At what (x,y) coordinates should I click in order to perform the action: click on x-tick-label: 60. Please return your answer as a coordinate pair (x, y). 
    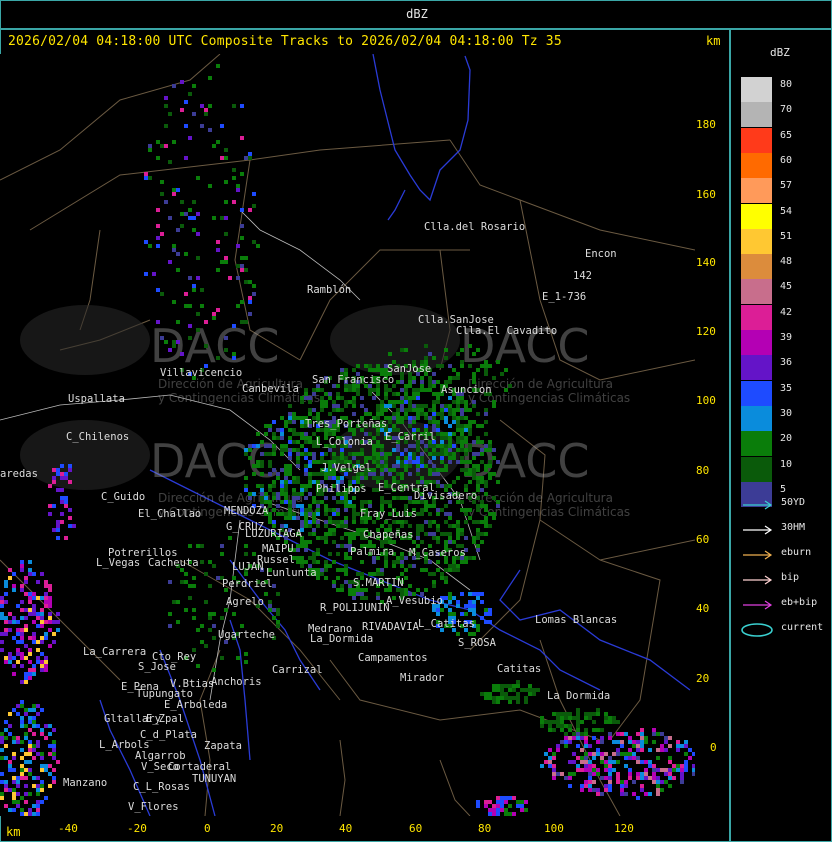
    Looking at the image, I should click on (416, 828).